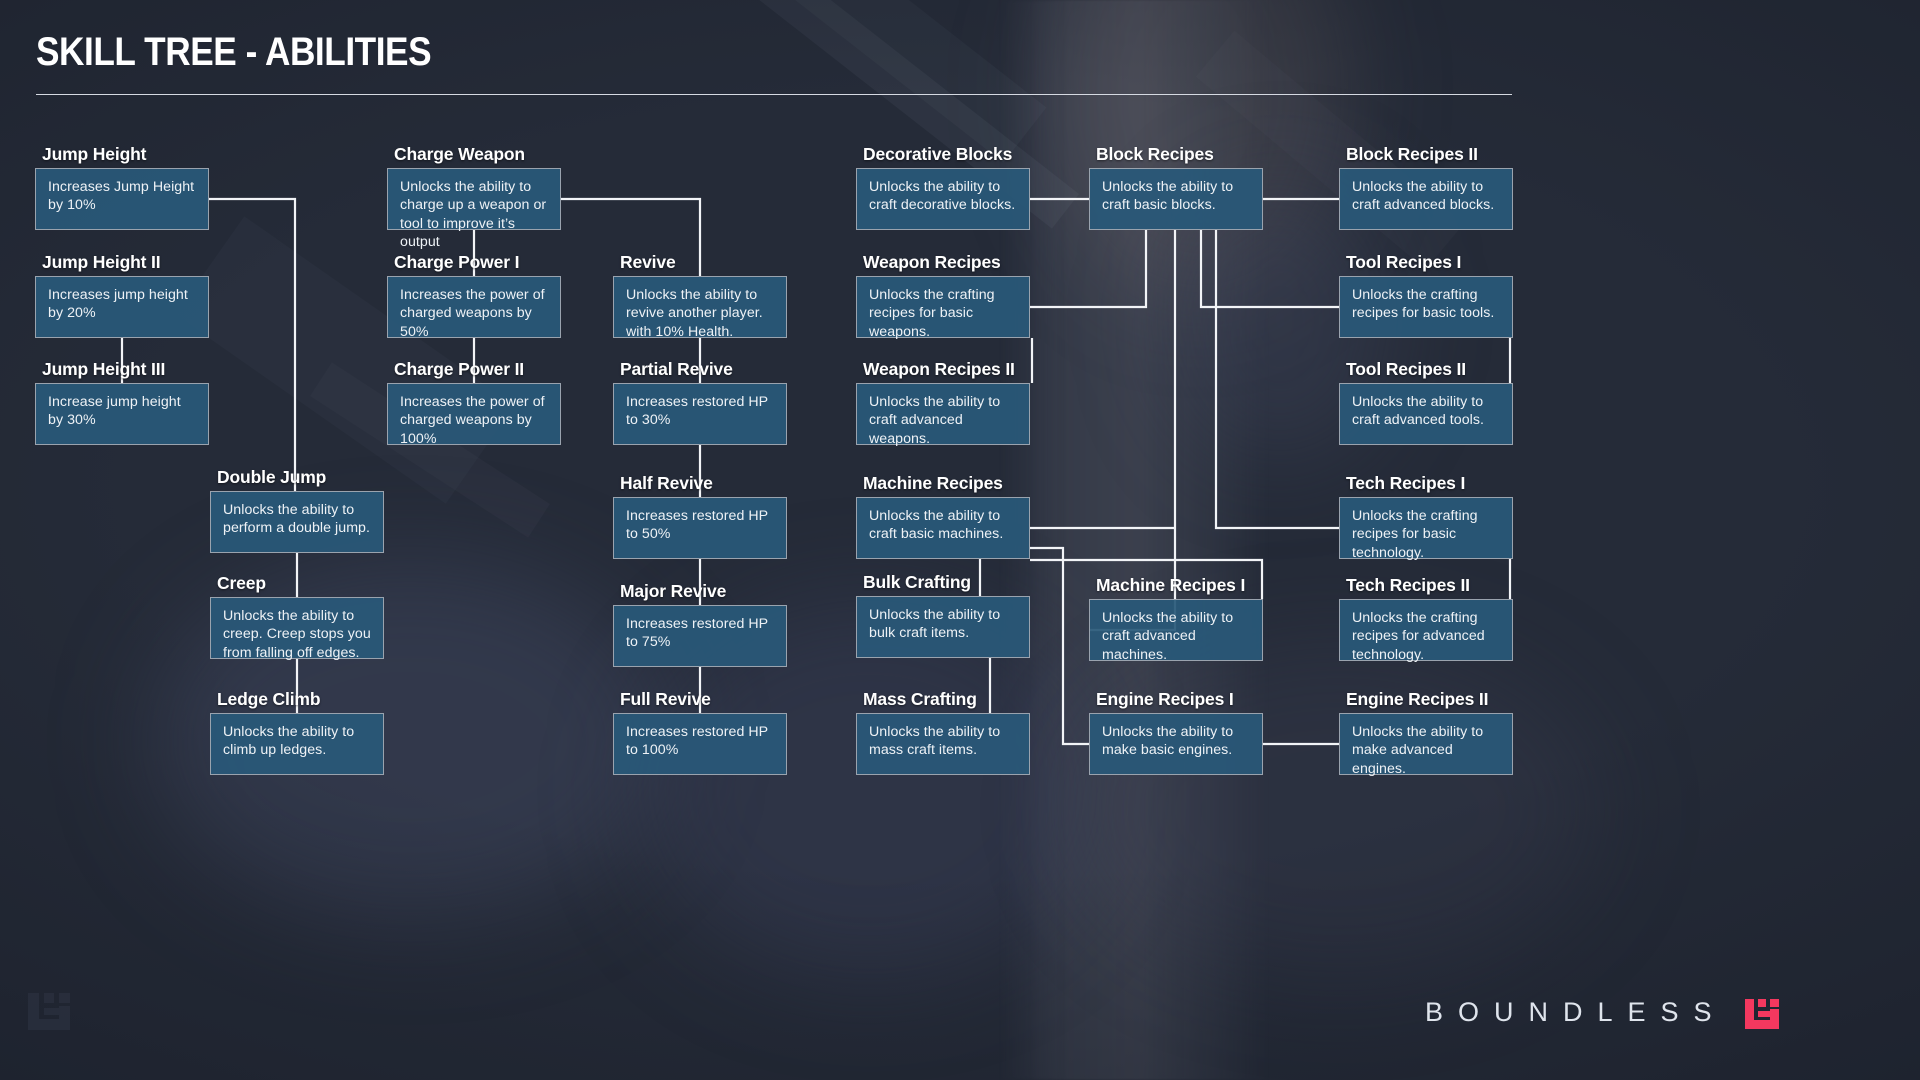  I want to click on skill-node-title: Bulk Crafting, so click(917, 582).